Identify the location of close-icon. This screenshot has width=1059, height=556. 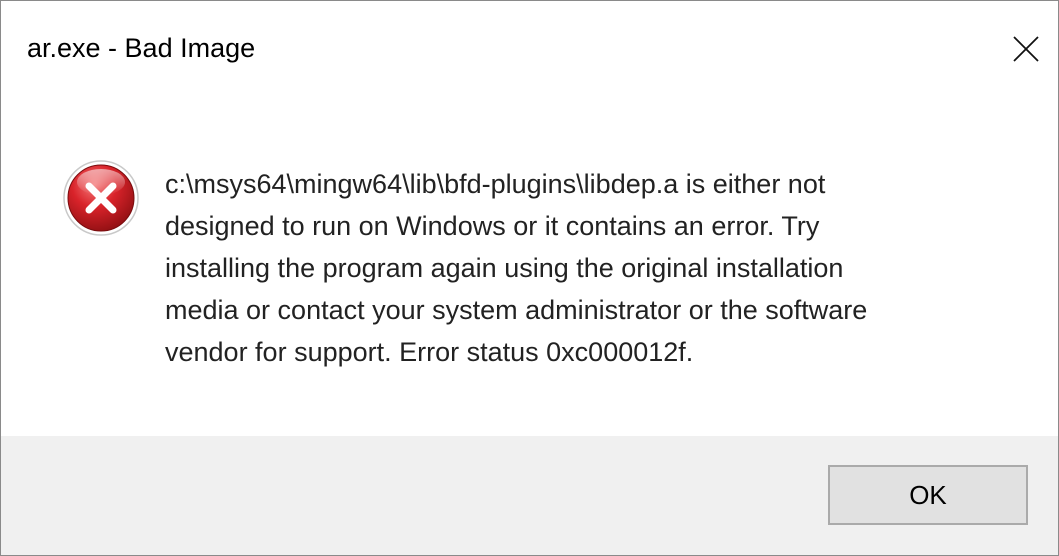
(1026, 49).